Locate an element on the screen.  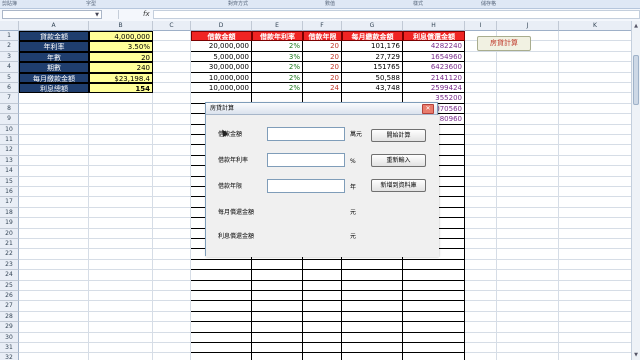
row-header-20: 20 is located at coordinates (9, 233).